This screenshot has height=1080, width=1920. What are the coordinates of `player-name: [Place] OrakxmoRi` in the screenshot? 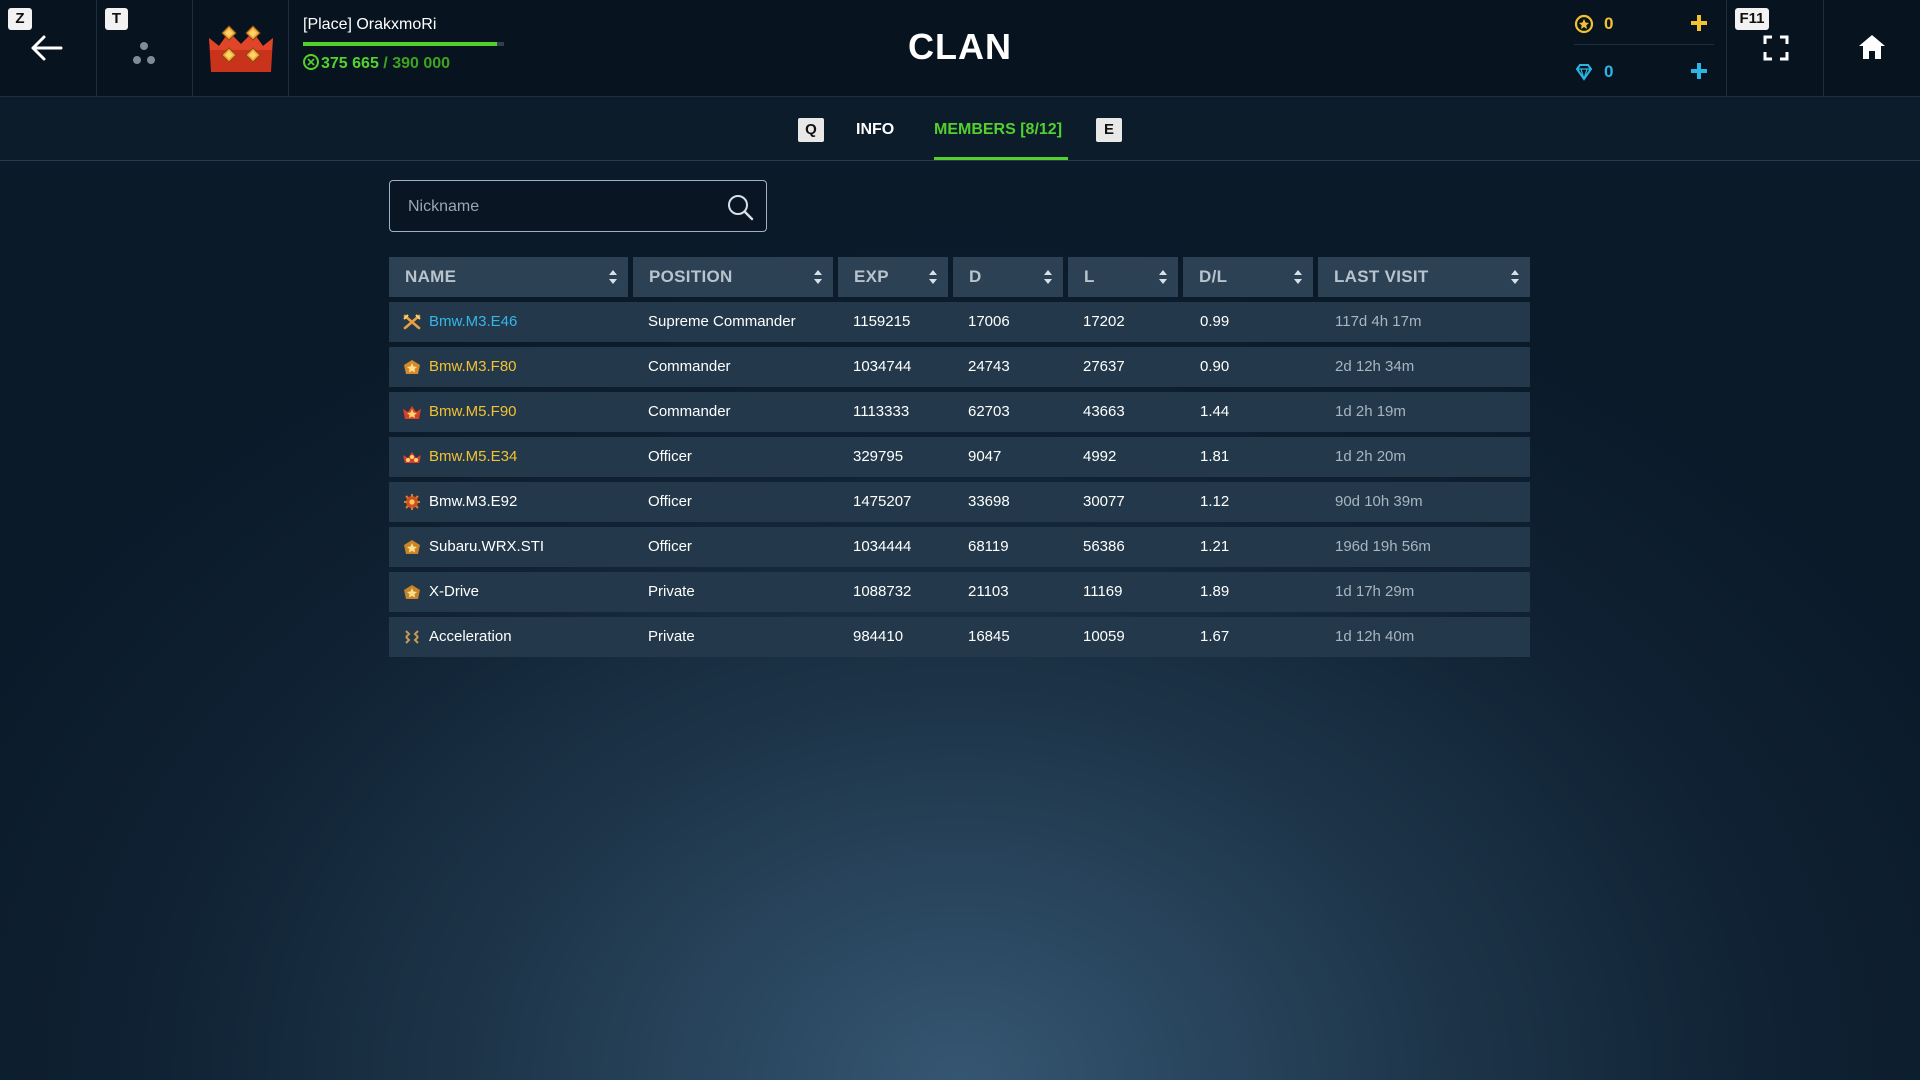 It's located at (370, 24).